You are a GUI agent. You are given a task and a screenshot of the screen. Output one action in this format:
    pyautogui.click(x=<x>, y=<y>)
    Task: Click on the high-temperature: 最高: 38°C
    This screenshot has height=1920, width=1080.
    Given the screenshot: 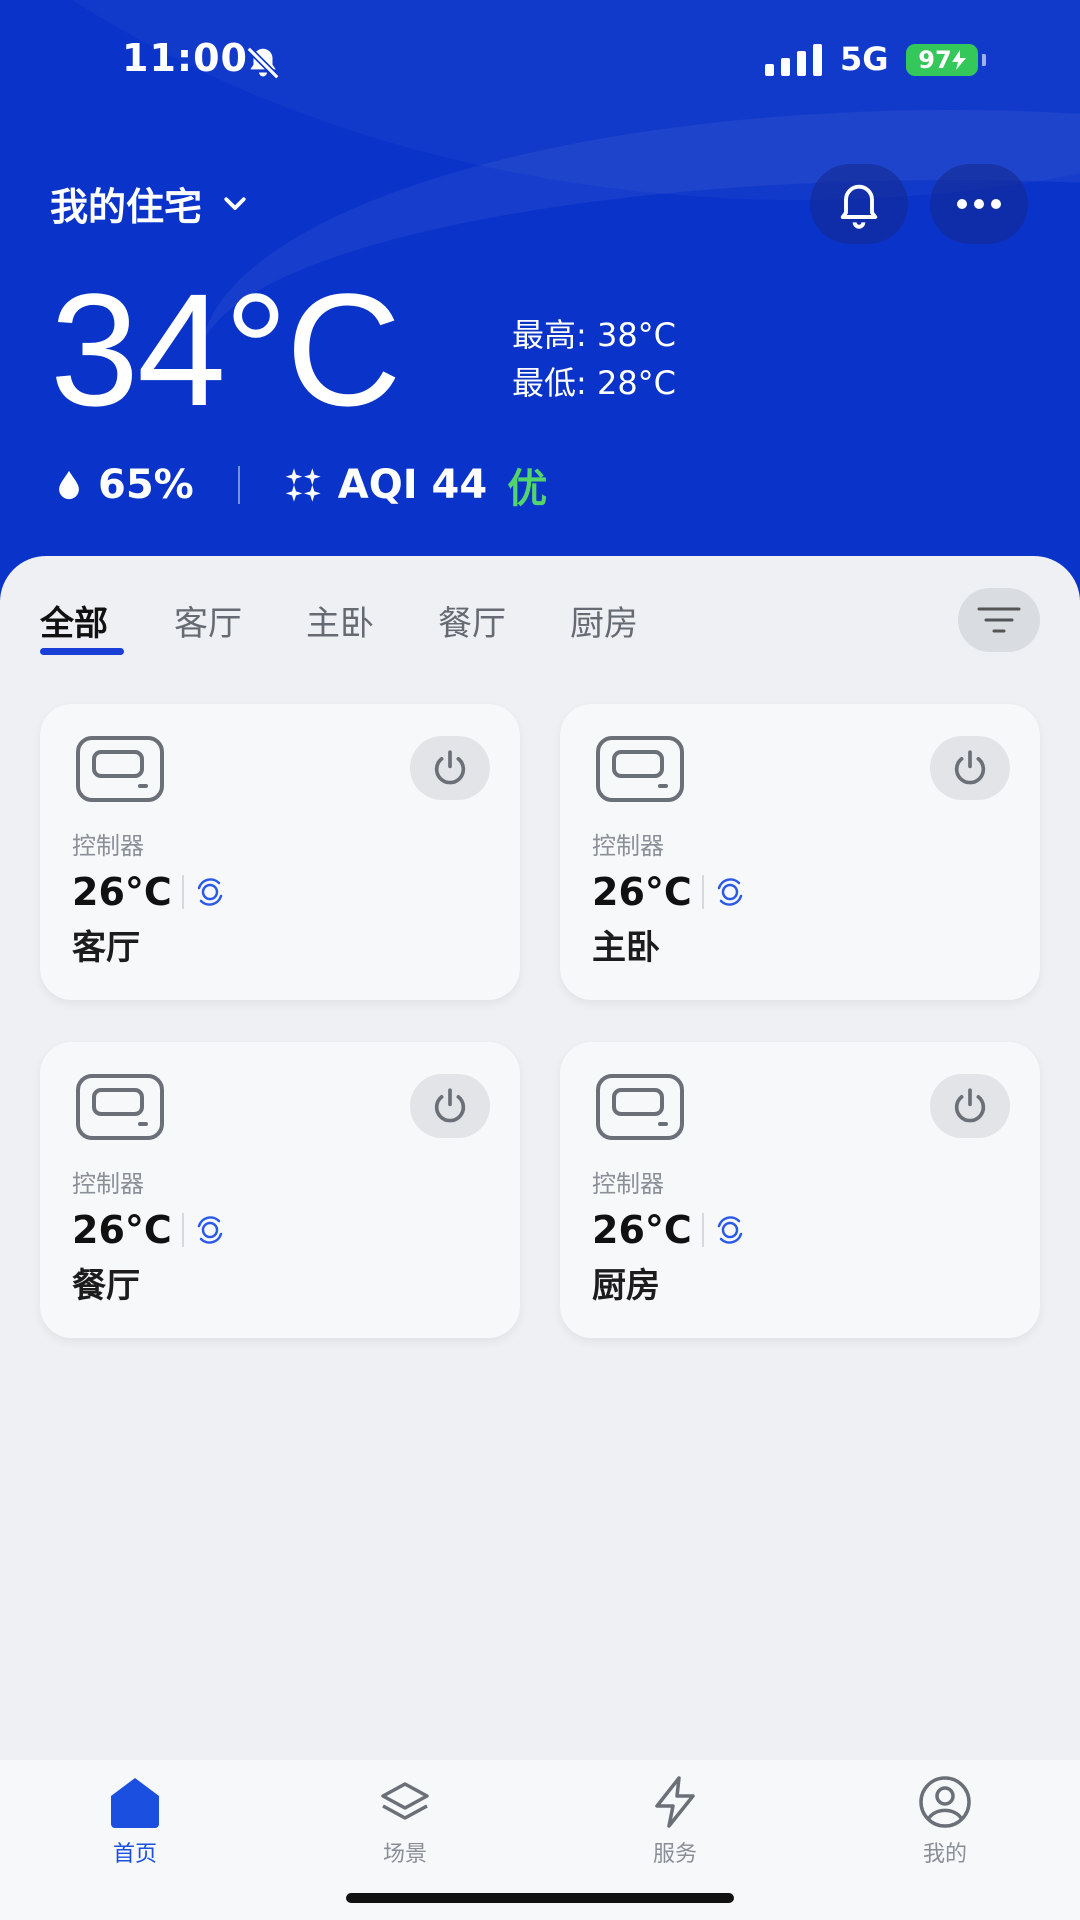 What is the action you would take?
    pyautogui.click(x=594, y=335)
    